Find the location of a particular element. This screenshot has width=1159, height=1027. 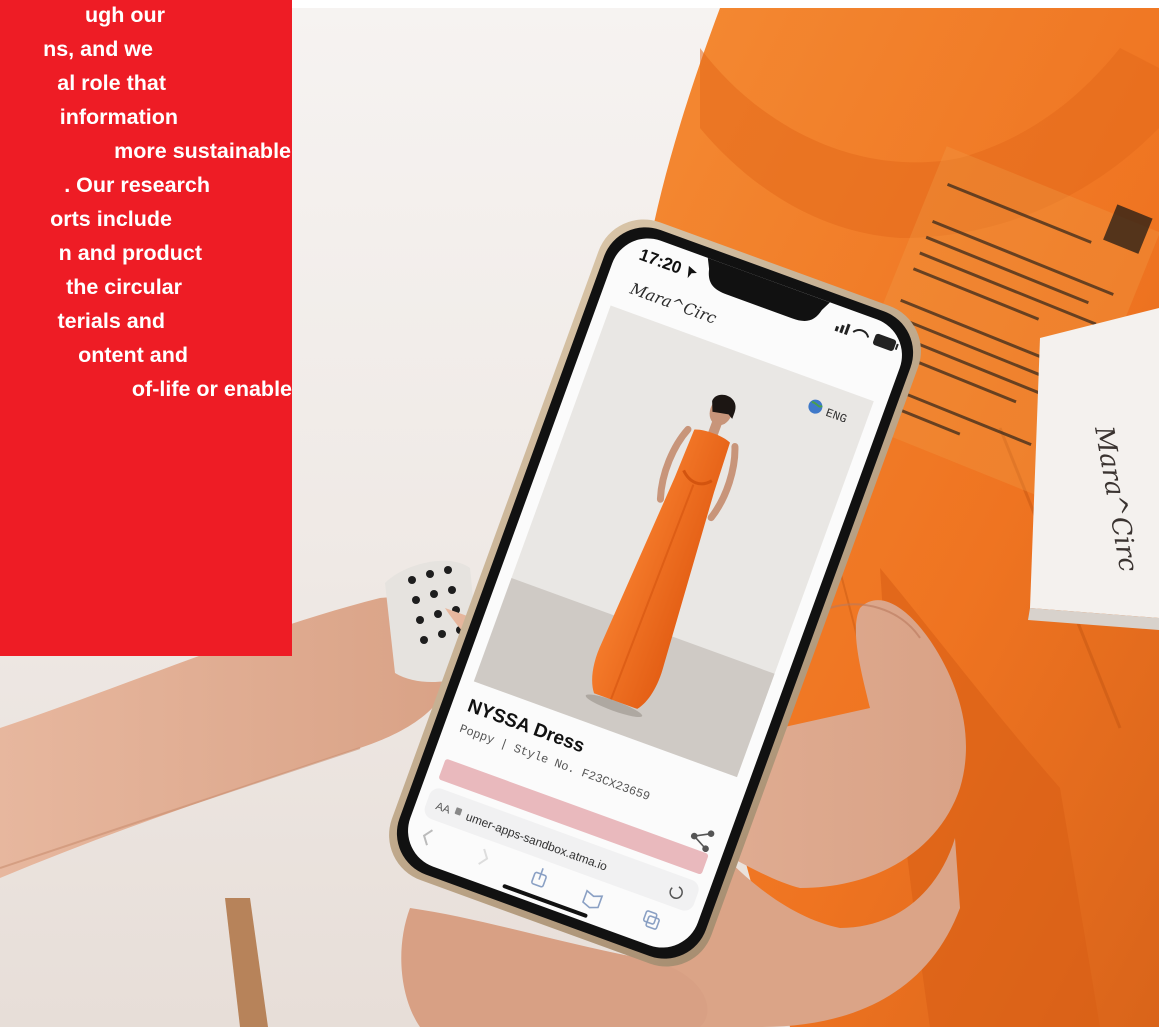

article-line: of-life or enable is located at coordinates (211, 389).